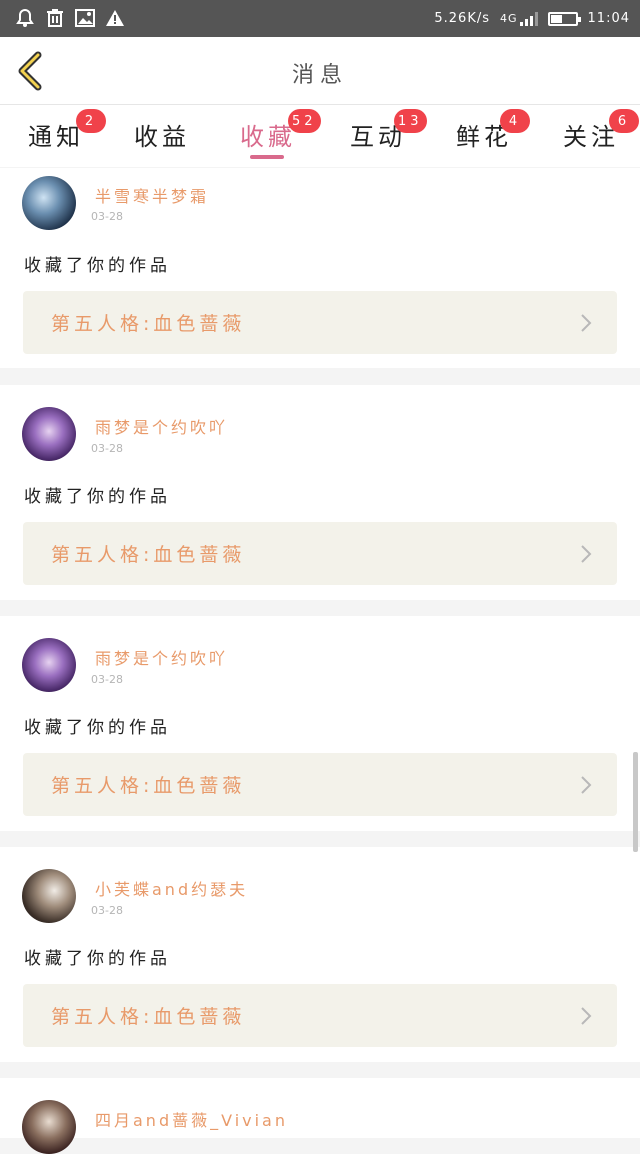 This screenshot has height=1154, width=640. What do you see at coordinates (320, 18) in the screenshot?
I see `status-bar: 5.26K/s 4G 11:04` at bounding box center [320, 18].